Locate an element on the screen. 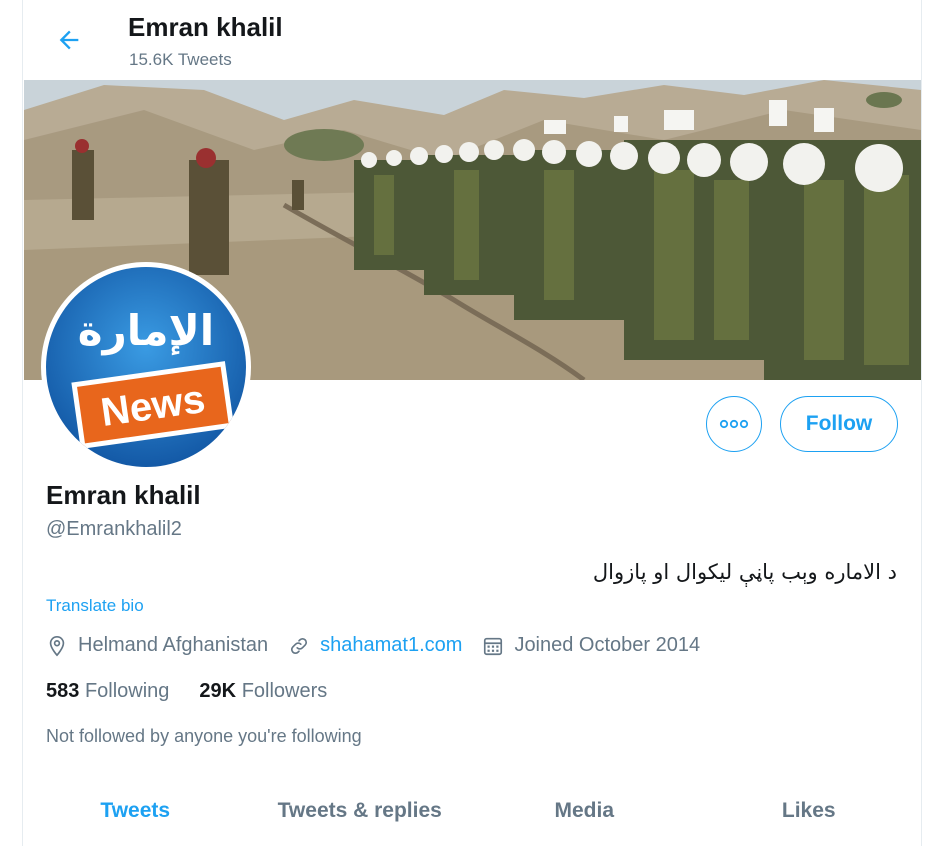 This screenshot has height=846, width=950. followers-count: 29K is located at coordinates (218, 691).